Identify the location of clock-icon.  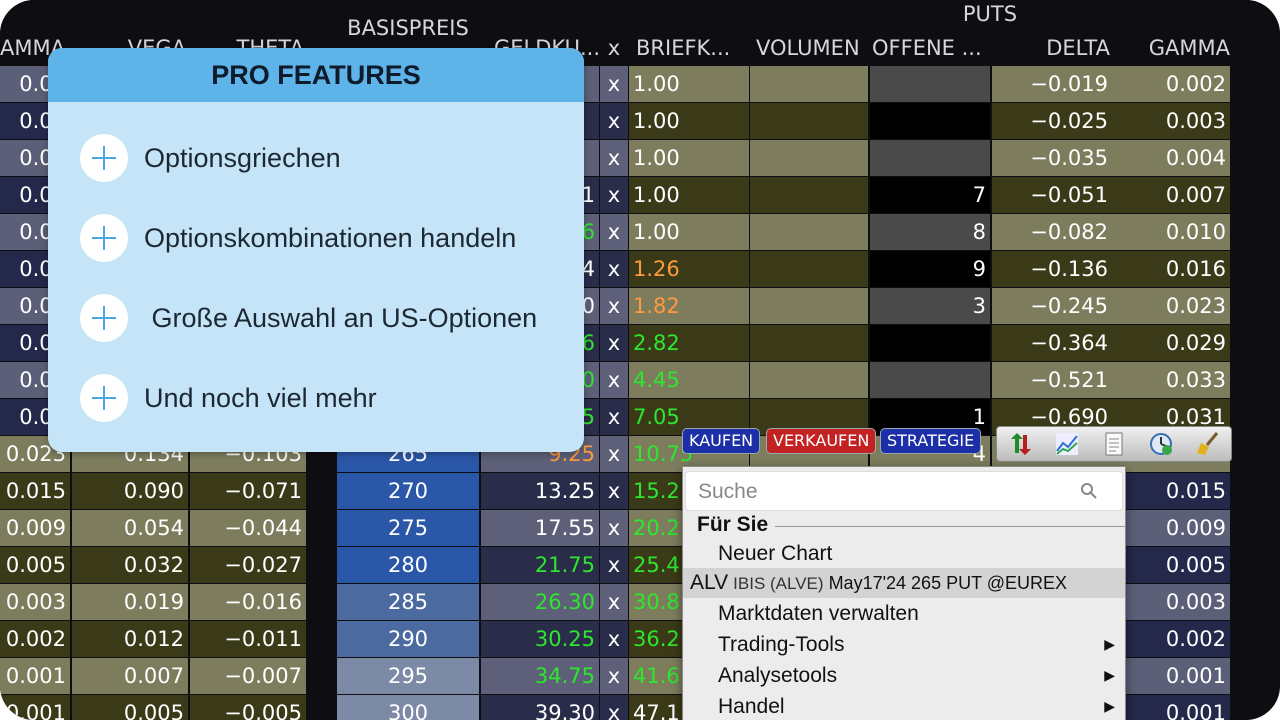
(1161, 444).